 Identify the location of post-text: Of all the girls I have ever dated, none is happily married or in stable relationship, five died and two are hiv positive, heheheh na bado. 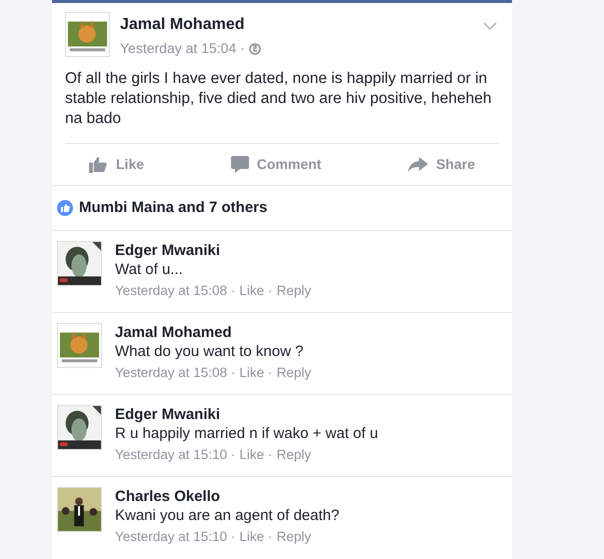
(278, 99).